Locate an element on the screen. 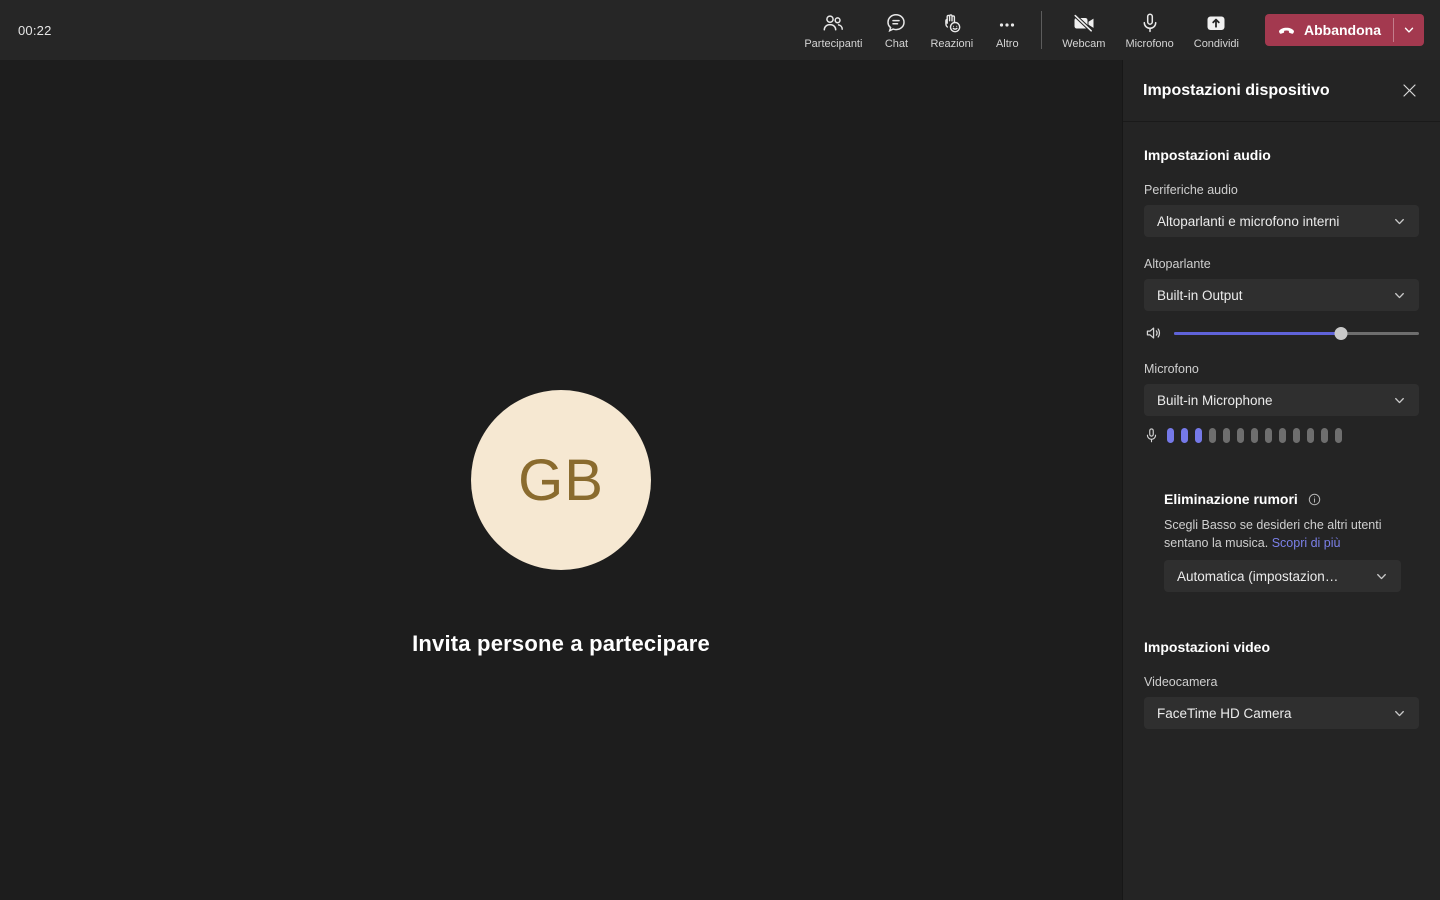 This screenshot has height=900, width=1440. chat-button: Chat is located at coordinates (896, 30).